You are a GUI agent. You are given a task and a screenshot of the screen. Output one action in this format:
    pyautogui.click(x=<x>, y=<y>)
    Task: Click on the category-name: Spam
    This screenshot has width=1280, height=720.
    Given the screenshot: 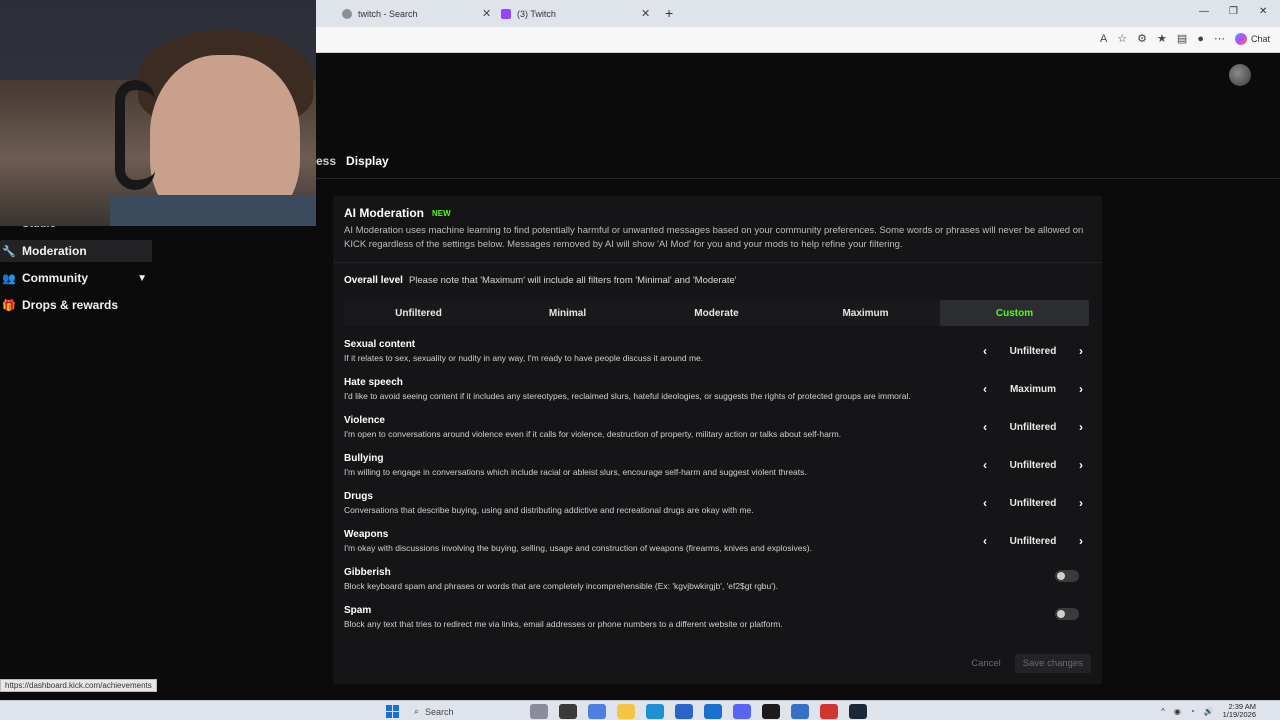 What is the action you would take?
    pyautogui.click(x=358, y=610)
    